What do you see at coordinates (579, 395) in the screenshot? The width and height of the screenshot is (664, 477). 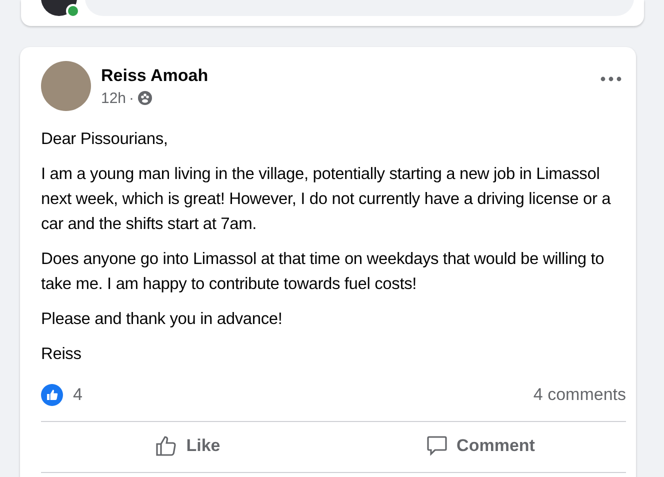 I see `comments-count-link: 4 comments` at bounding box center [579, 395].